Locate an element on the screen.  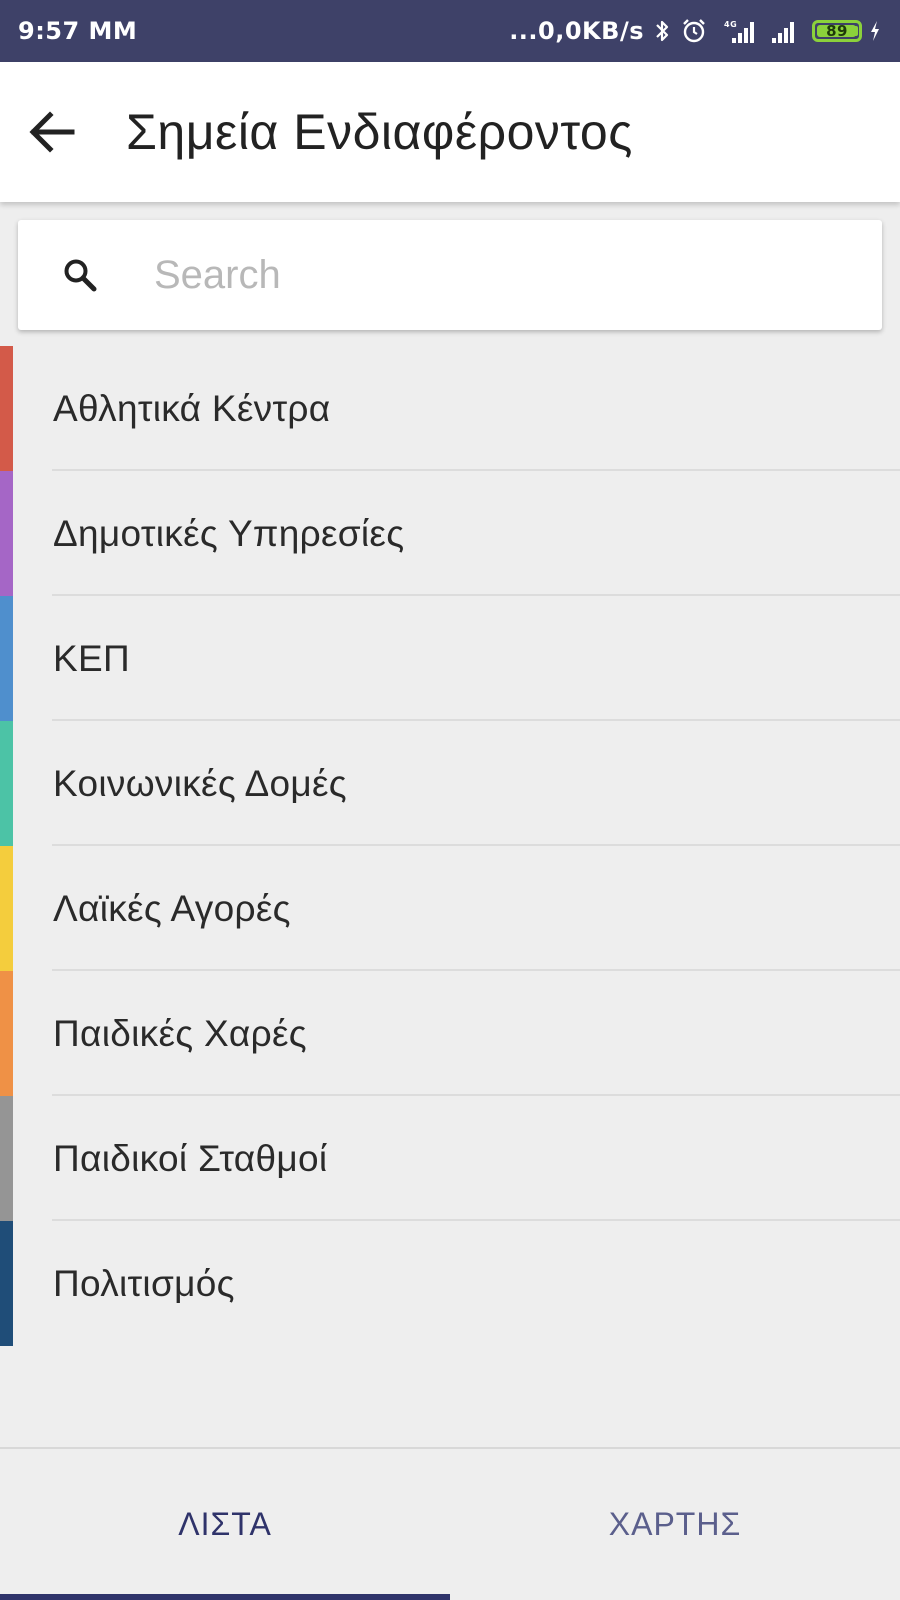
search-bar is located at coordinates (450, 275).